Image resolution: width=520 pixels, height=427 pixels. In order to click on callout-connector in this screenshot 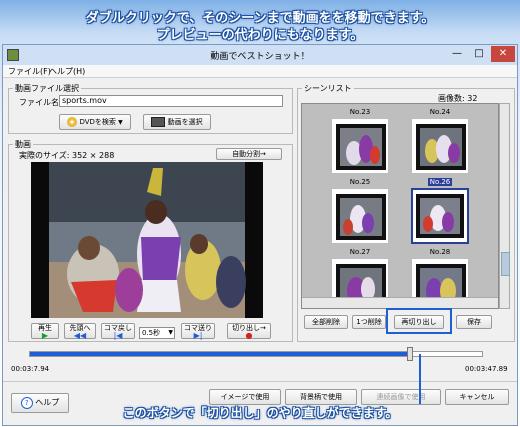, I will do `click(420, 379)`.